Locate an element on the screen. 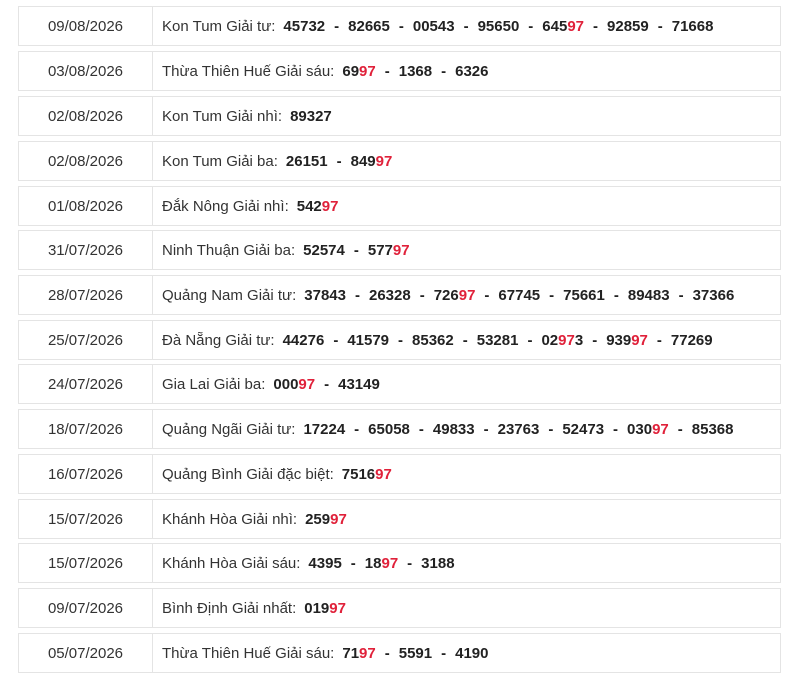 Image resolution: width=800 pixels, height=680 pixels. winning-number: 6326 is located at coordinates (471, 71).